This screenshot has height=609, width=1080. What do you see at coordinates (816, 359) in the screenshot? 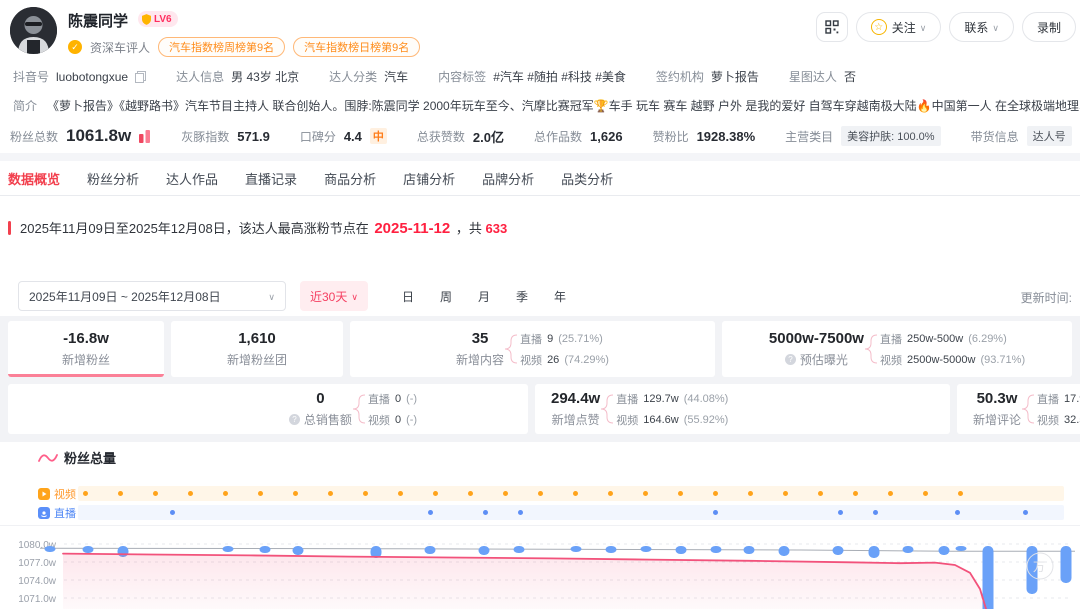
I see `card-label: 预估曝光` at bounding box center [816, 359].